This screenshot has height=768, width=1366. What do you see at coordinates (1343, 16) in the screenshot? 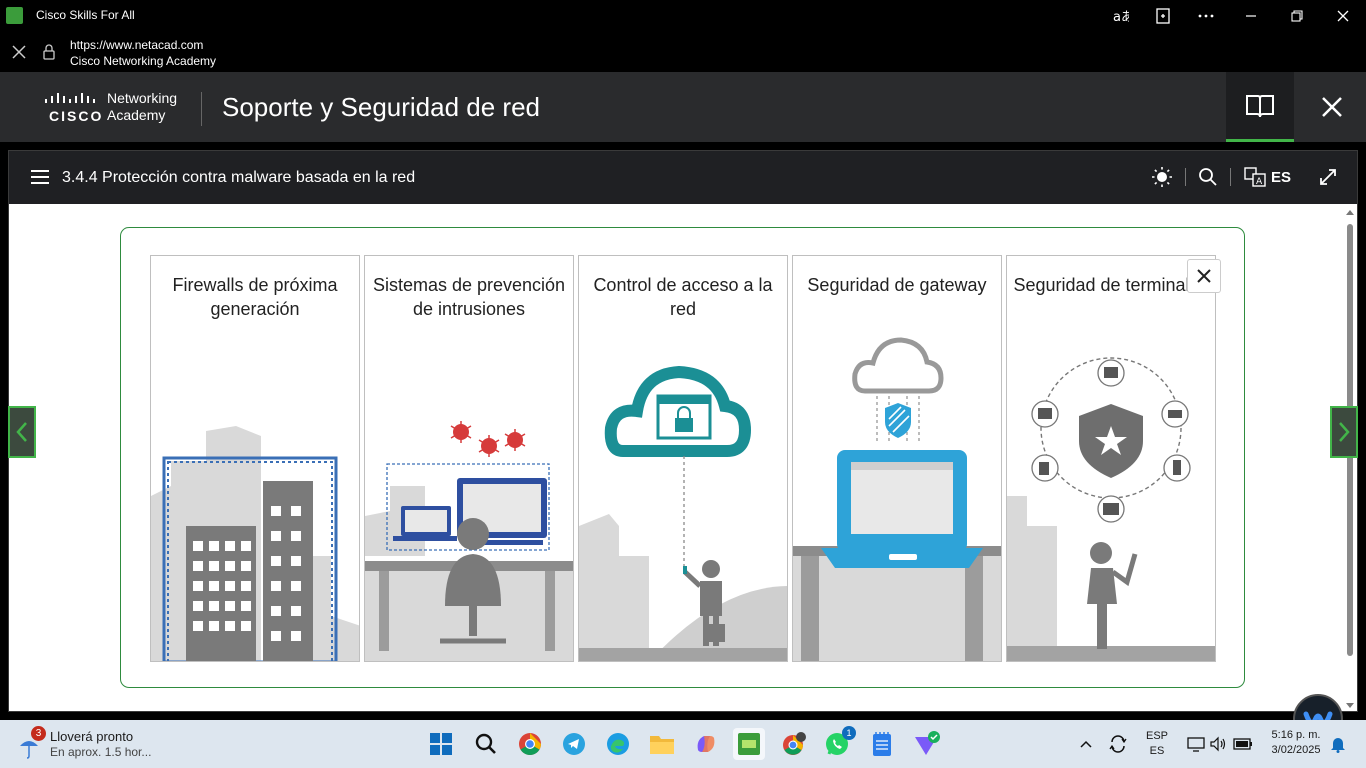
I see `close-window-button` at bounding box center [1343, 16].